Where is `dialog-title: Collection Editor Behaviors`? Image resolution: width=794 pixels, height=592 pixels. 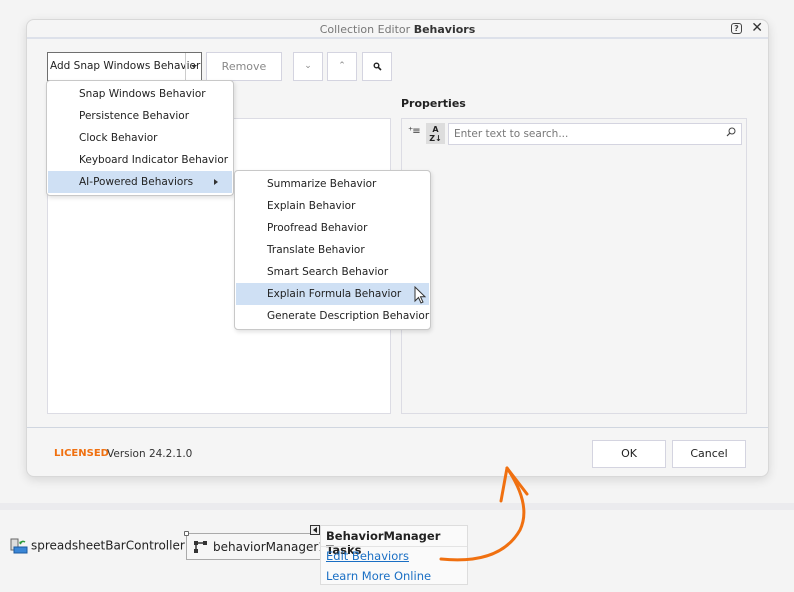 dialog-title: Collection Editor Behaviors is located at coordinates (397, 29).